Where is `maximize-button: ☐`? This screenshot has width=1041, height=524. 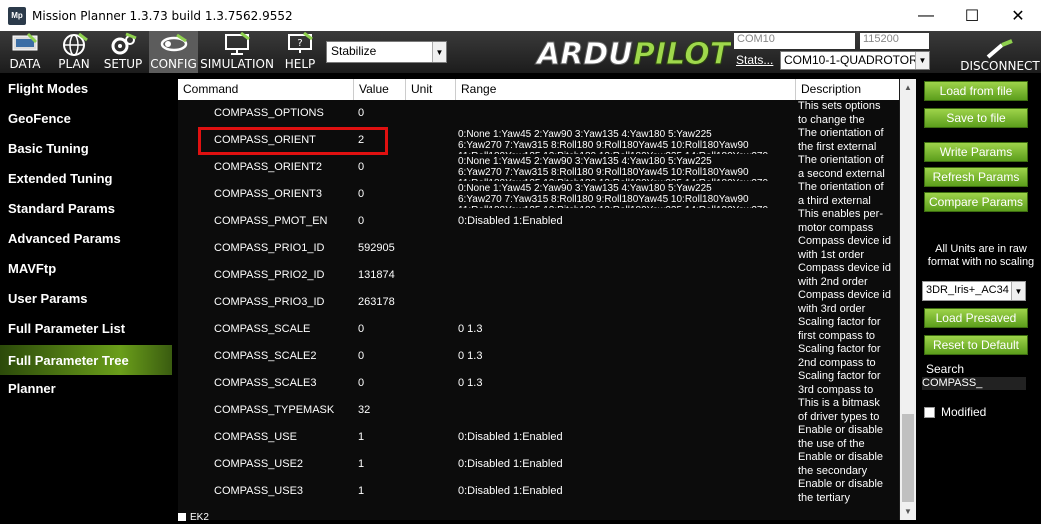
maximize-button: ☐ is located at coordinates (972, 15).